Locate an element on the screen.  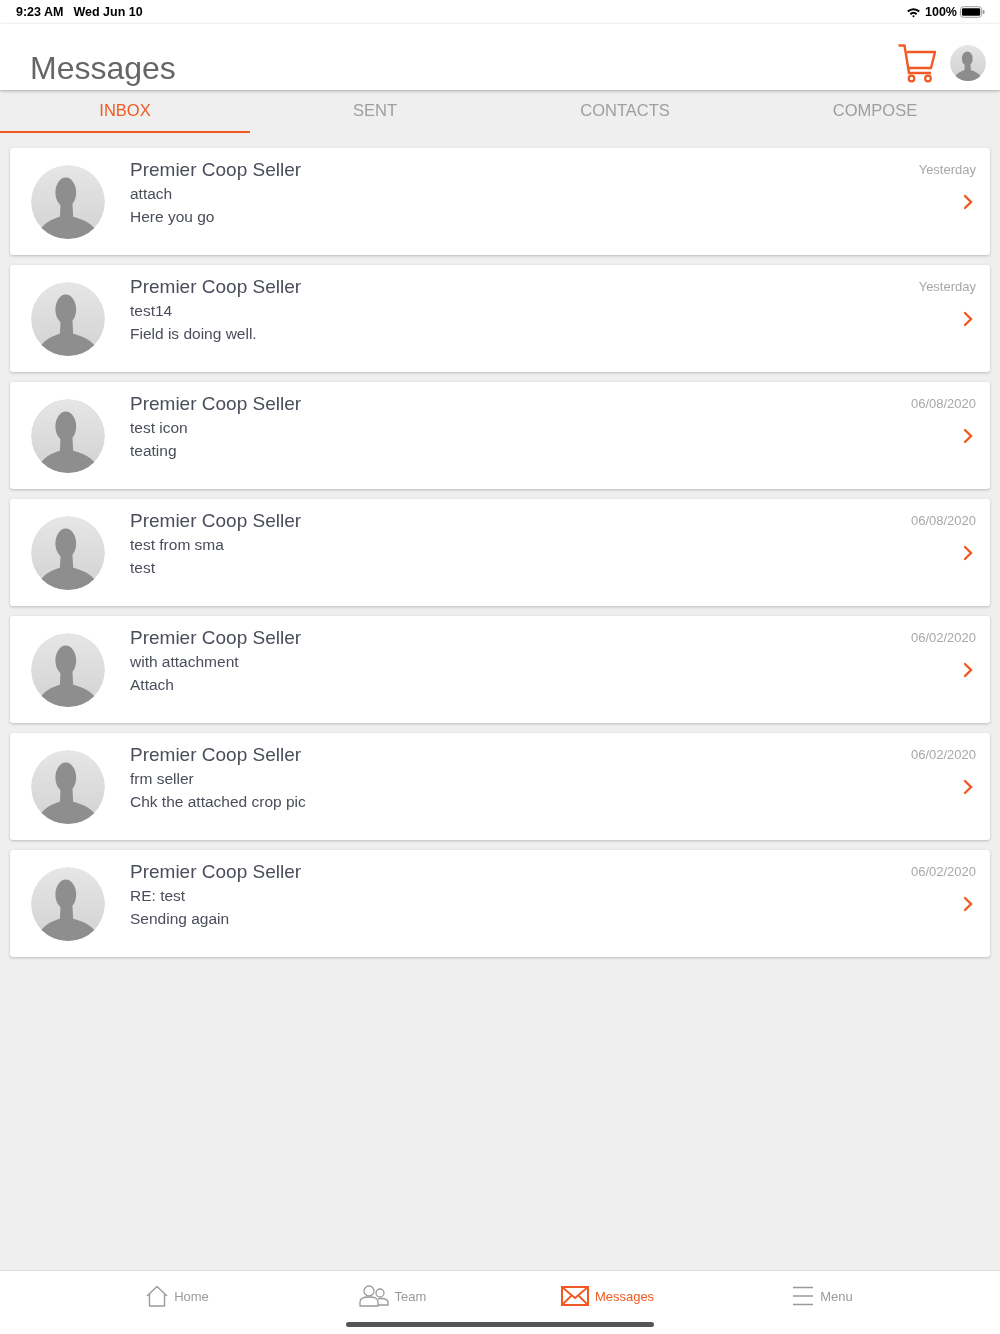
message-card: Premier Coop Seller test14 Field is doing well. Yesterday is located at coordinates (500, 318).